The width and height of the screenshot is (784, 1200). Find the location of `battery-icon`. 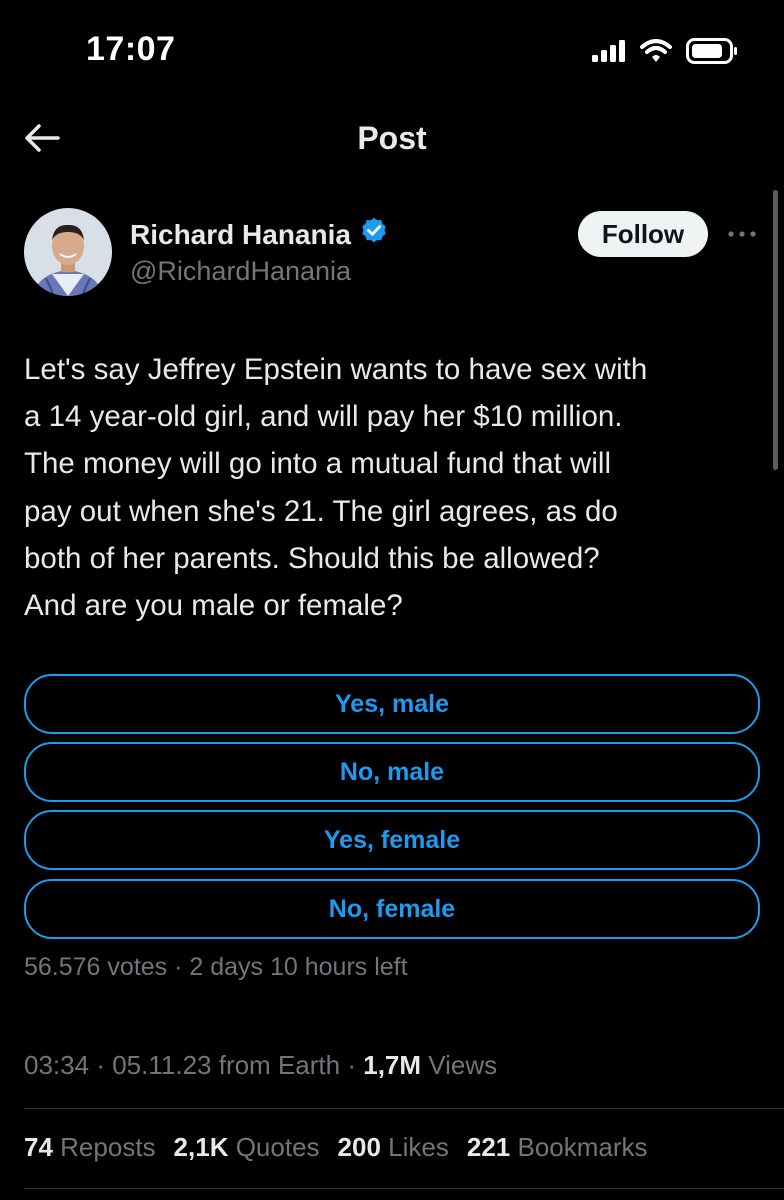

battery-icon is located at coordinates (712, 53).